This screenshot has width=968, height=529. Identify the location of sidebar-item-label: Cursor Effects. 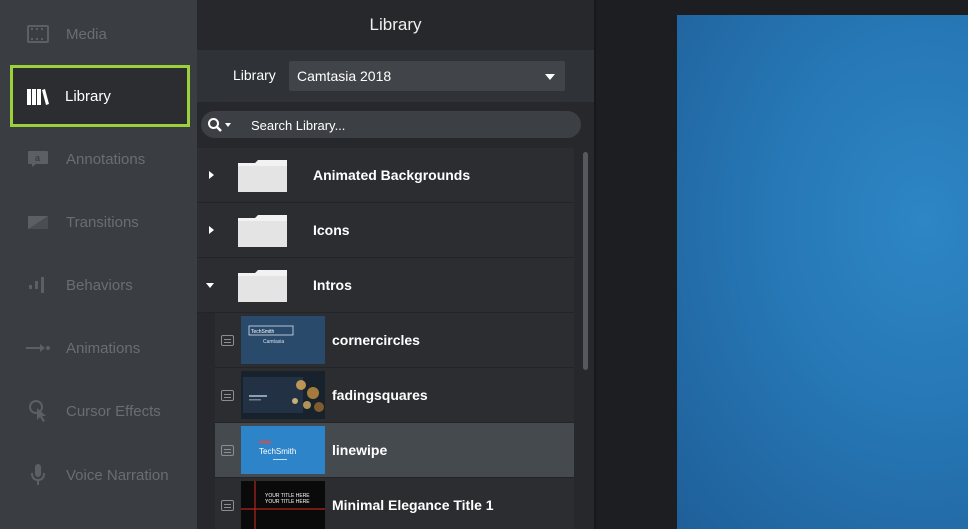
(113, 411).